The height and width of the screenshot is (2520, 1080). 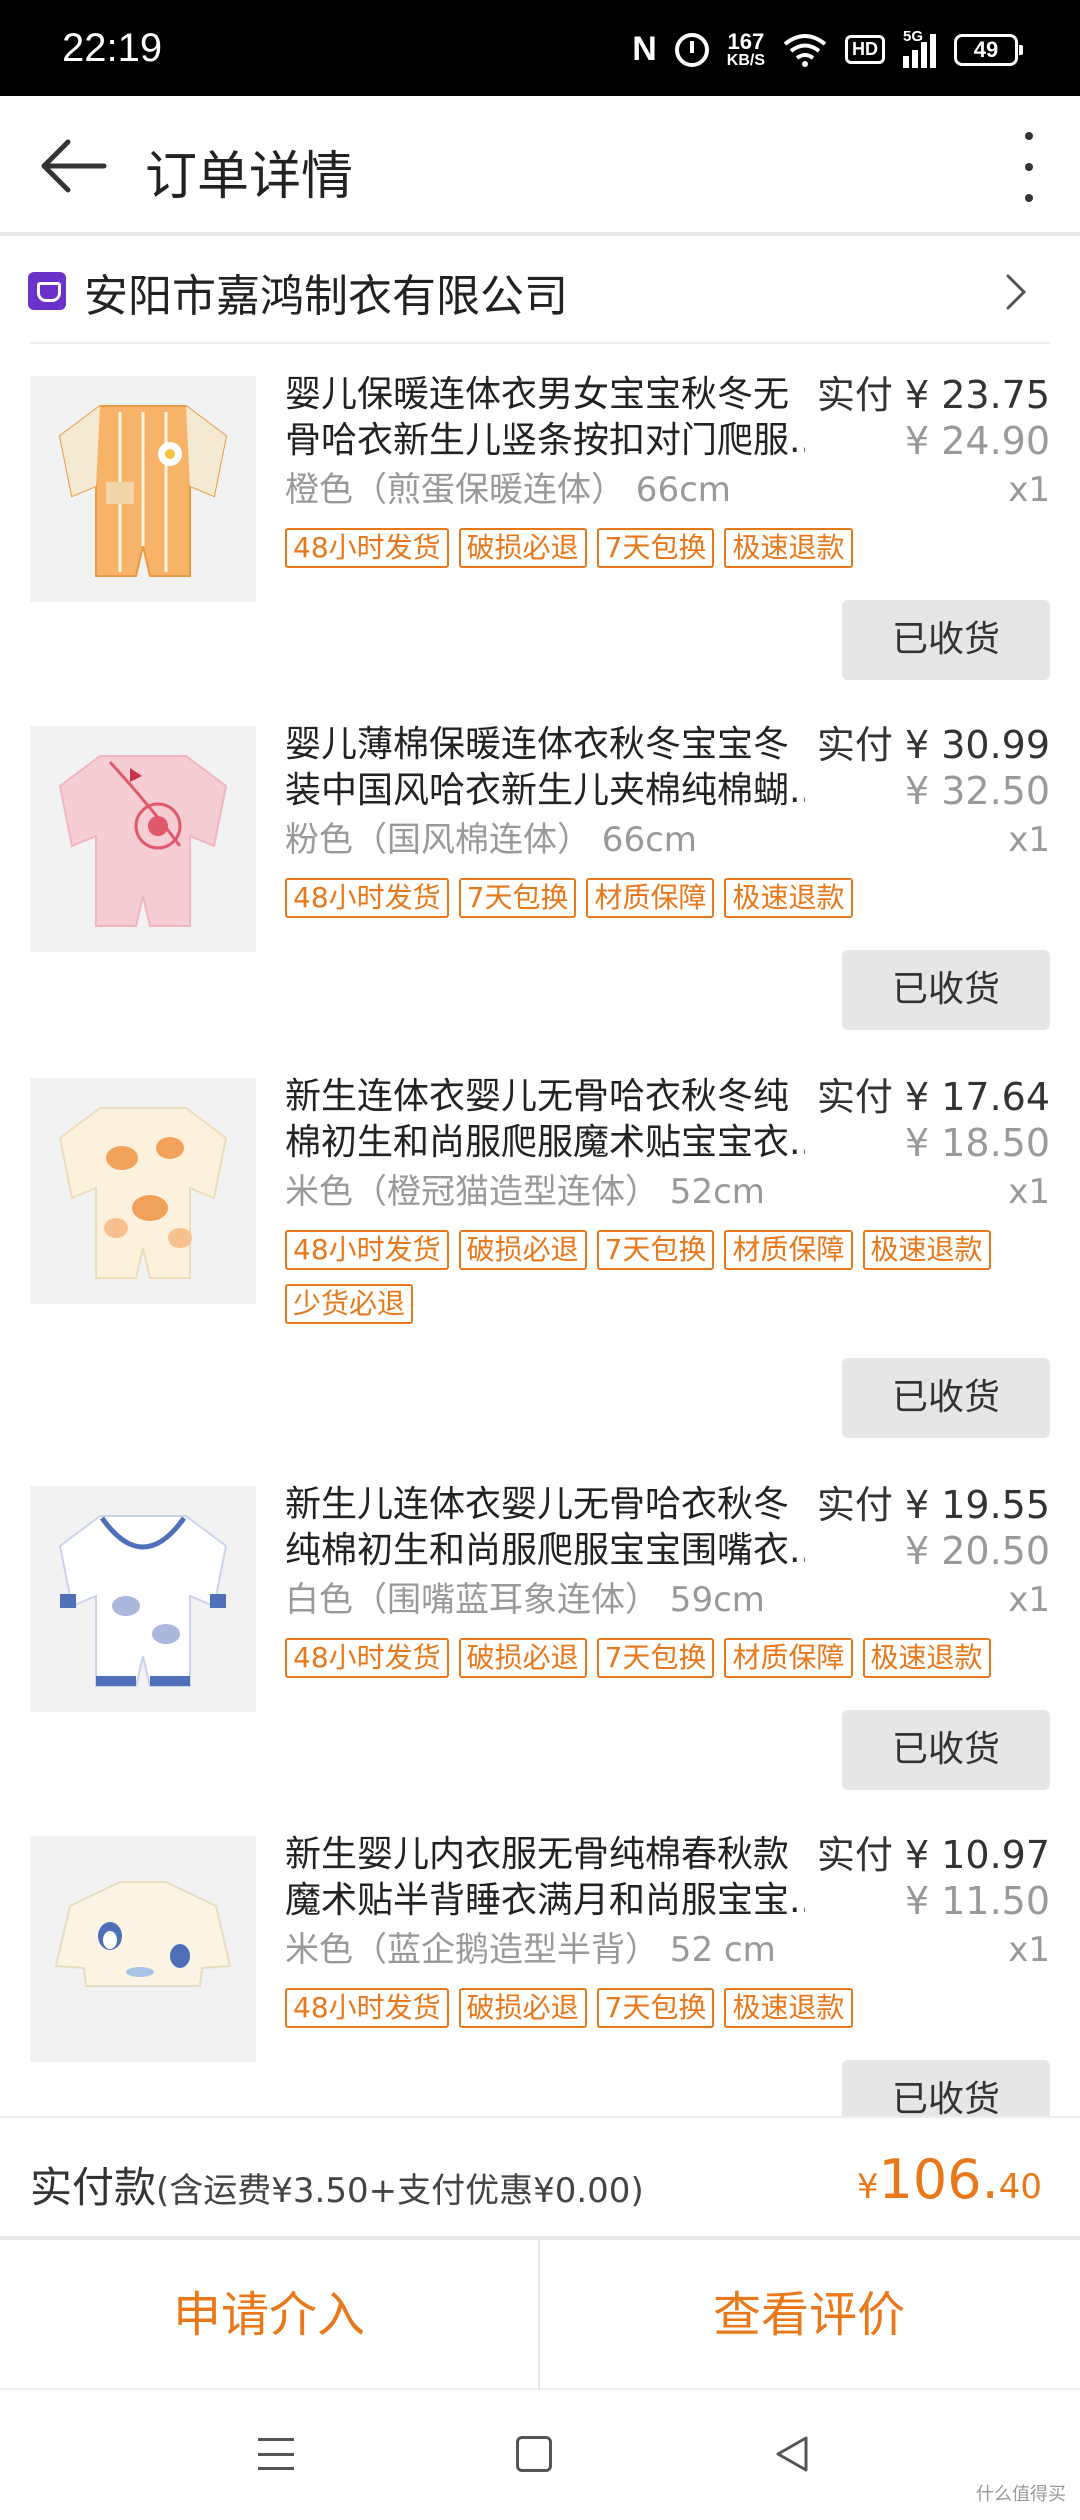 I want to click on product-variant: 米色（橙冠猫造型连体） 52cm, so click(x=525, y=1192).